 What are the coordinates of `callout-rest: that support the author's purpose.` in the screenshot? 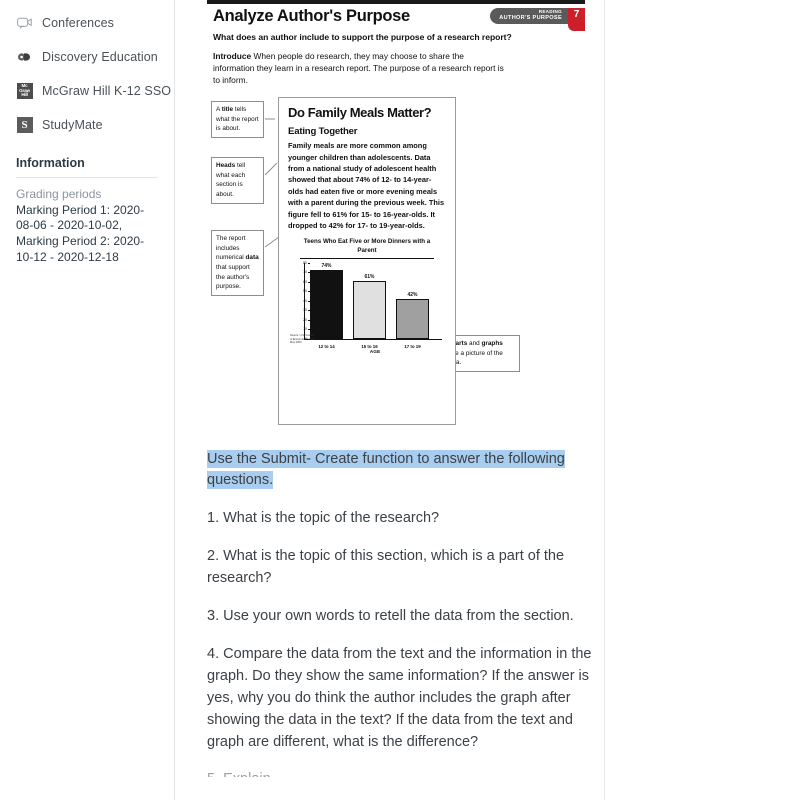 It's located at (233, 277).